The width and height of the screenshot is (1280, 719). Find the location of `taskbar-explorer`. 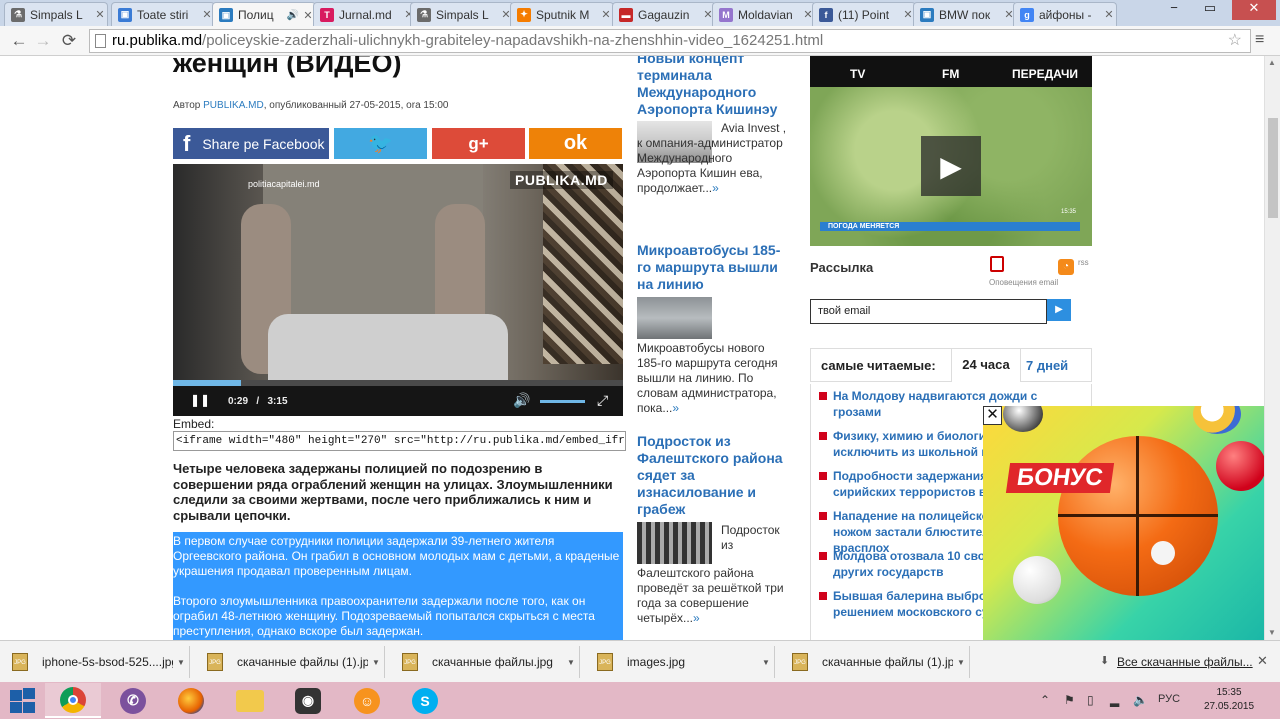

taskbar-explorer is located at coordinates (250, 700).